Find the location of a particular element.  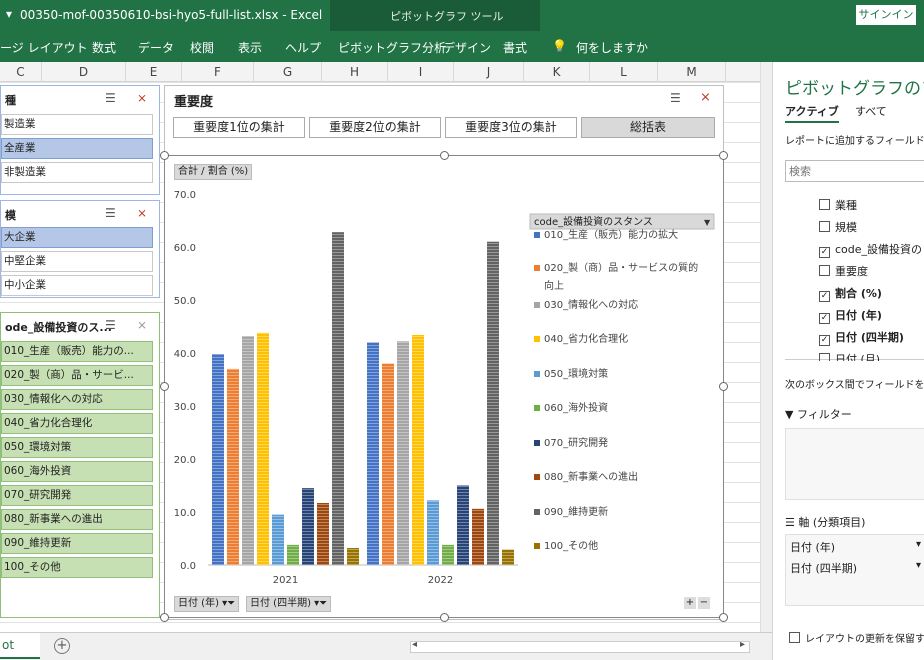

quick-access-icon: ▾ is located at coordinates (9, 14).